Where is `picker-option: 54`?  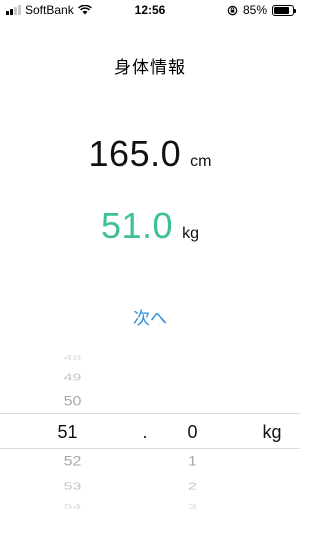
picker-option: 54 is located at coordinates (72, 507).